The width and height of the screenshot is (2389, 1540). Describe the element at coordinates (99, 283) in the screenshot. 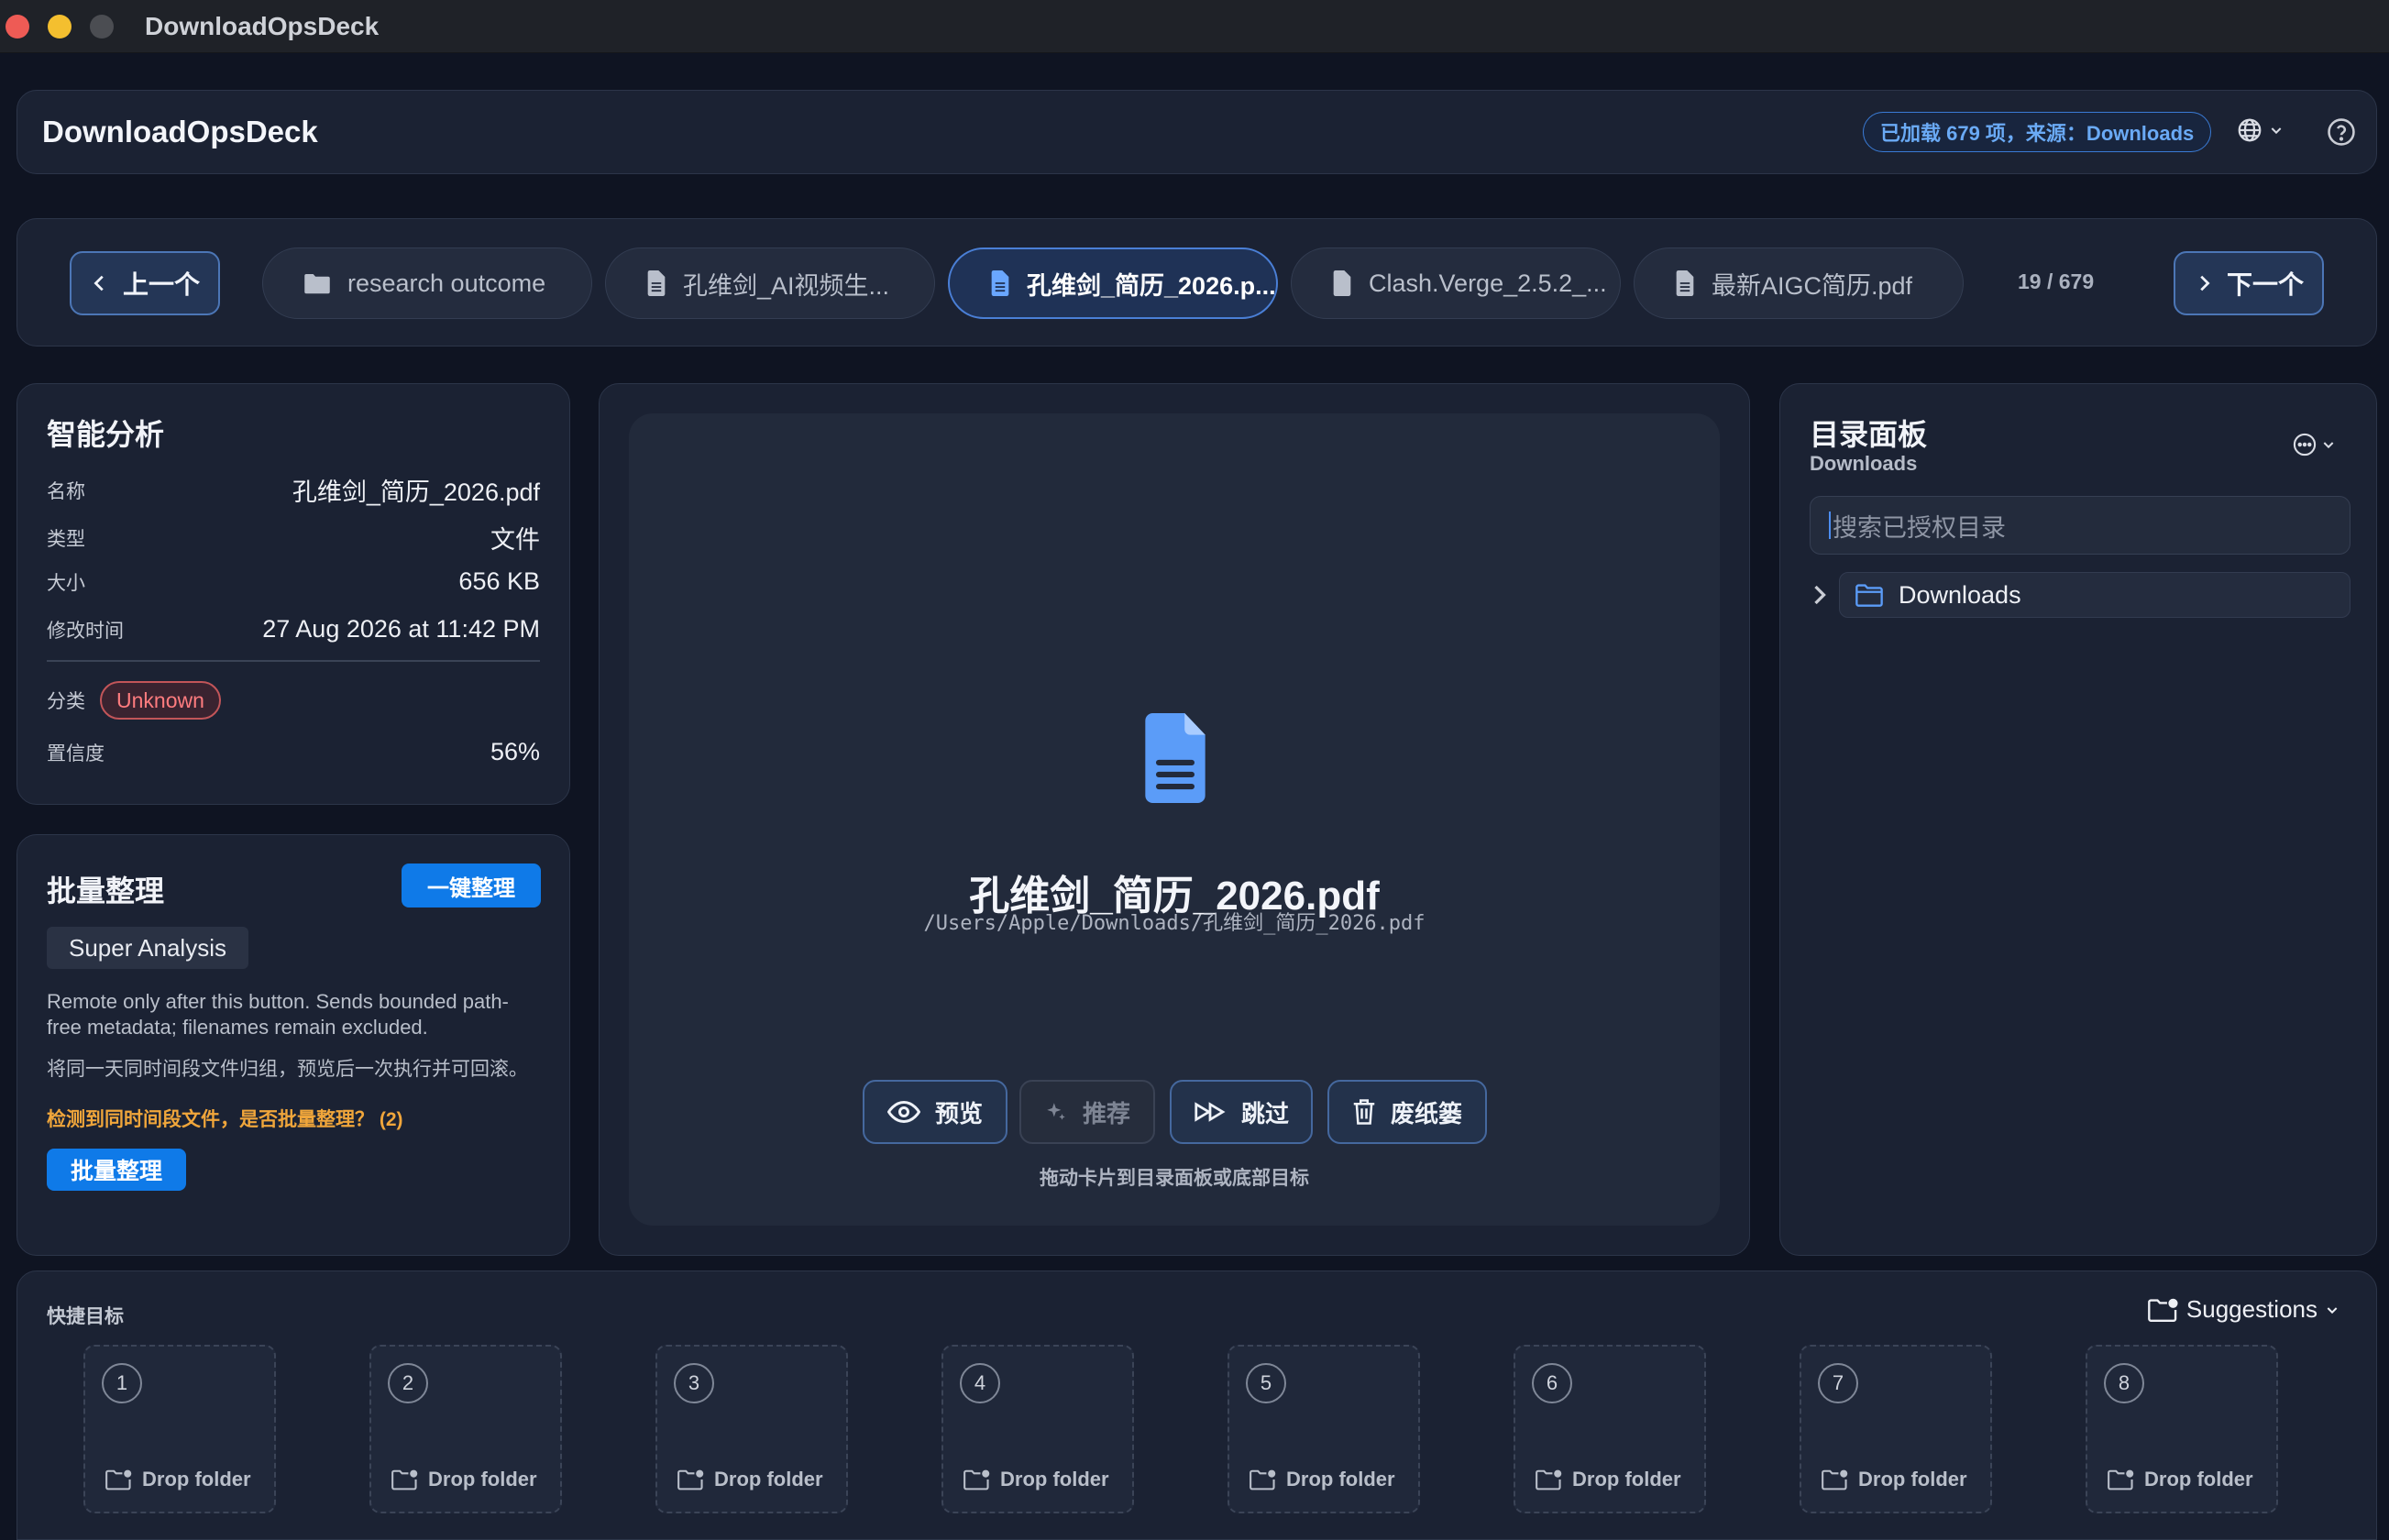

I see `chevron-left-icon` at that location.